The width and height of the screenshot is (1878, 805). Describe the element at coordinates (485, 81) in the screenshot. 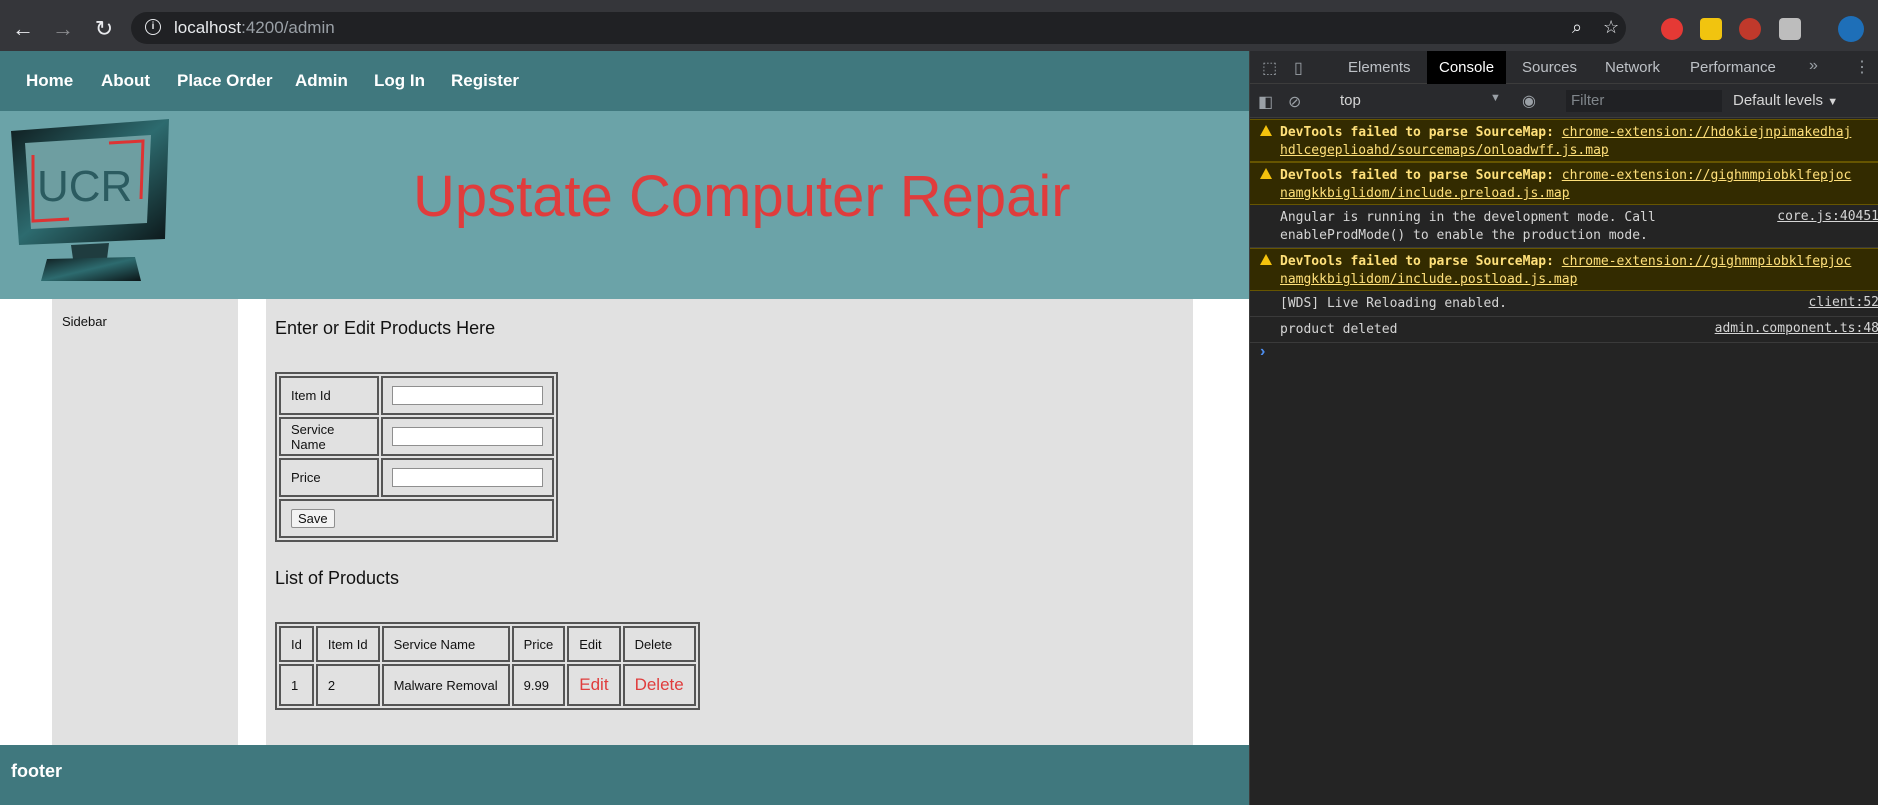

I see `nav-register: Register` at that location.